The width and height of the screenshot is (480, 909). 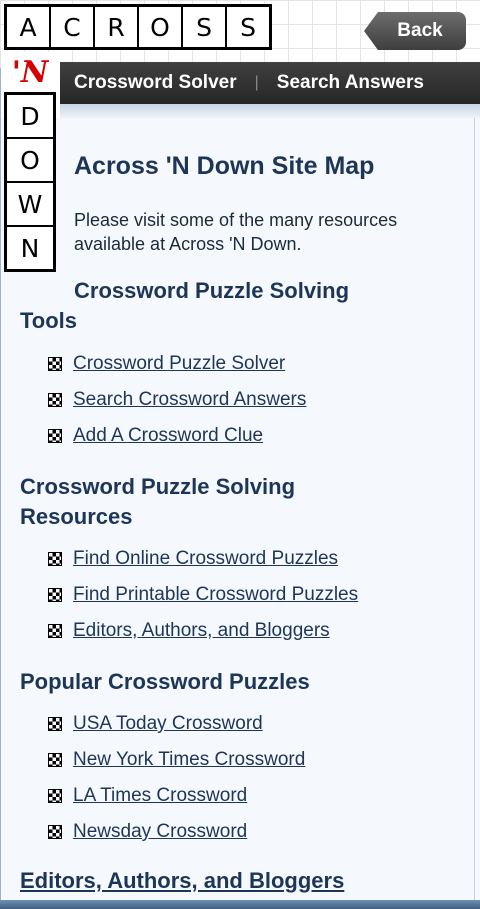 I want to click on link-usa-today-crossword: USA Today Crossword, so click(x=168, y=724).